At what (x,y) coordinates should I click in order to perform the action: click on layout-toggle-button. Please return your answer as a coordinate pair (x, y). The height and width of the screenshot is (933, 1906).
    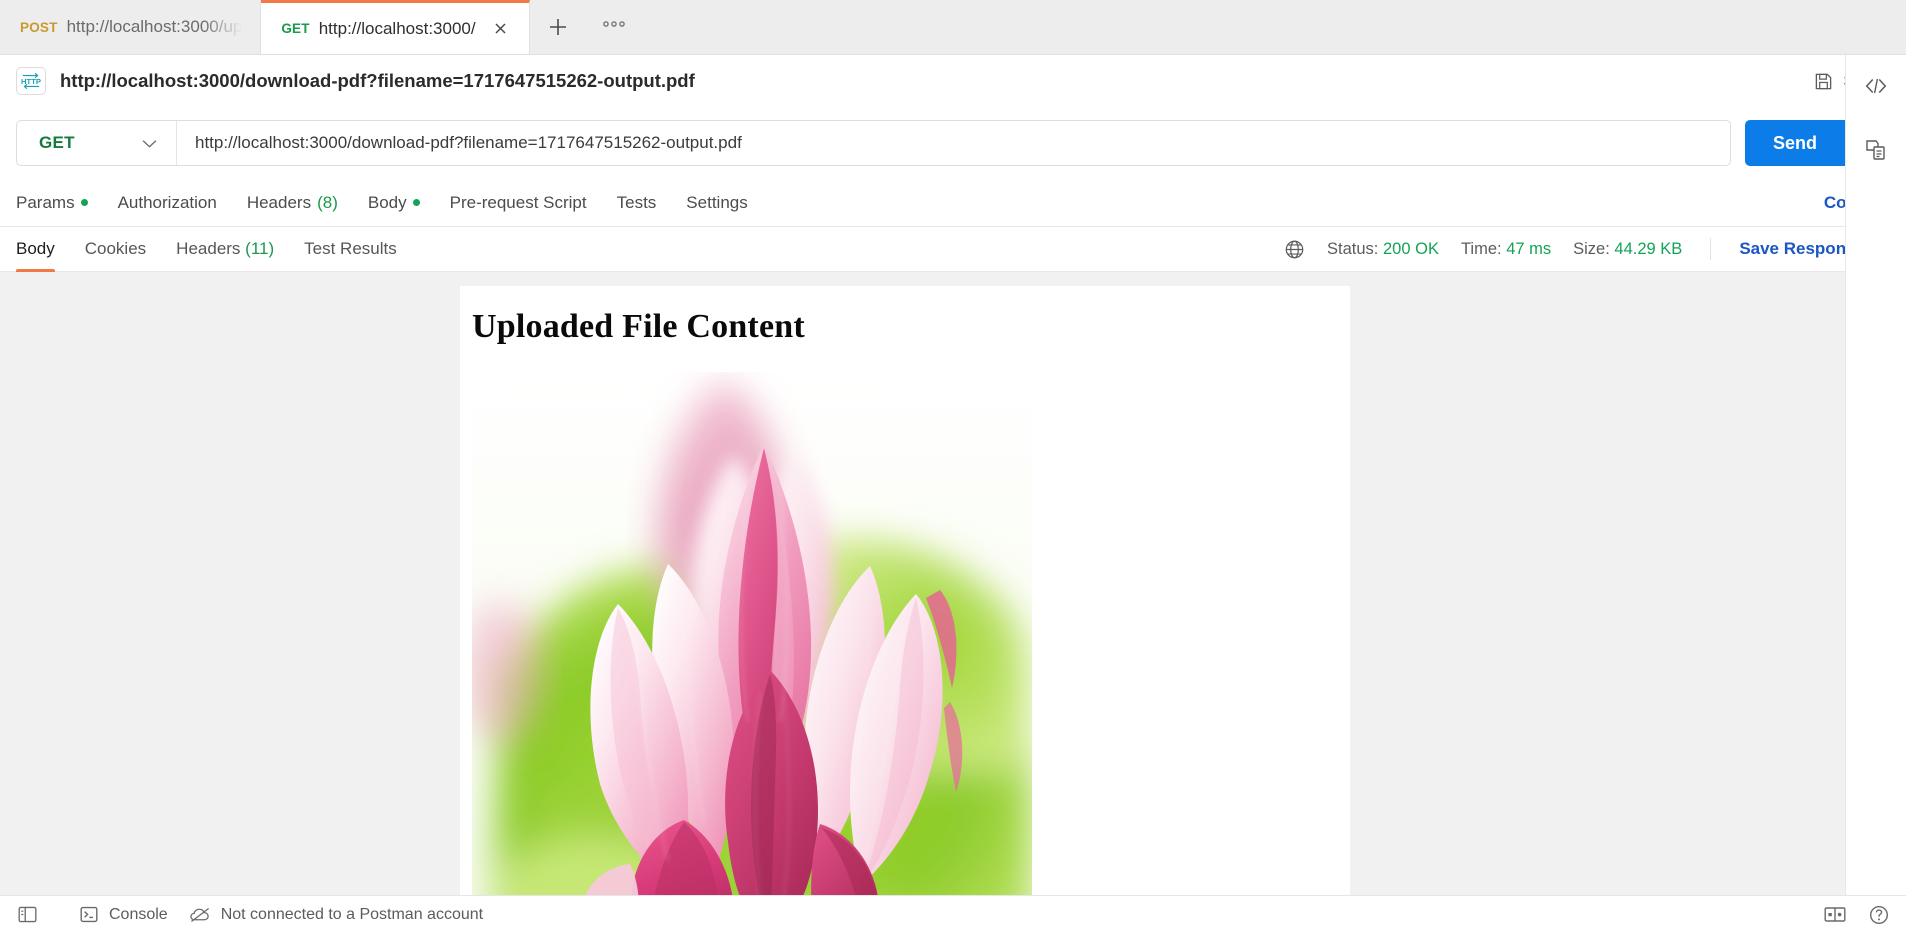
    Looking at the image, I should click on (1835, 915).